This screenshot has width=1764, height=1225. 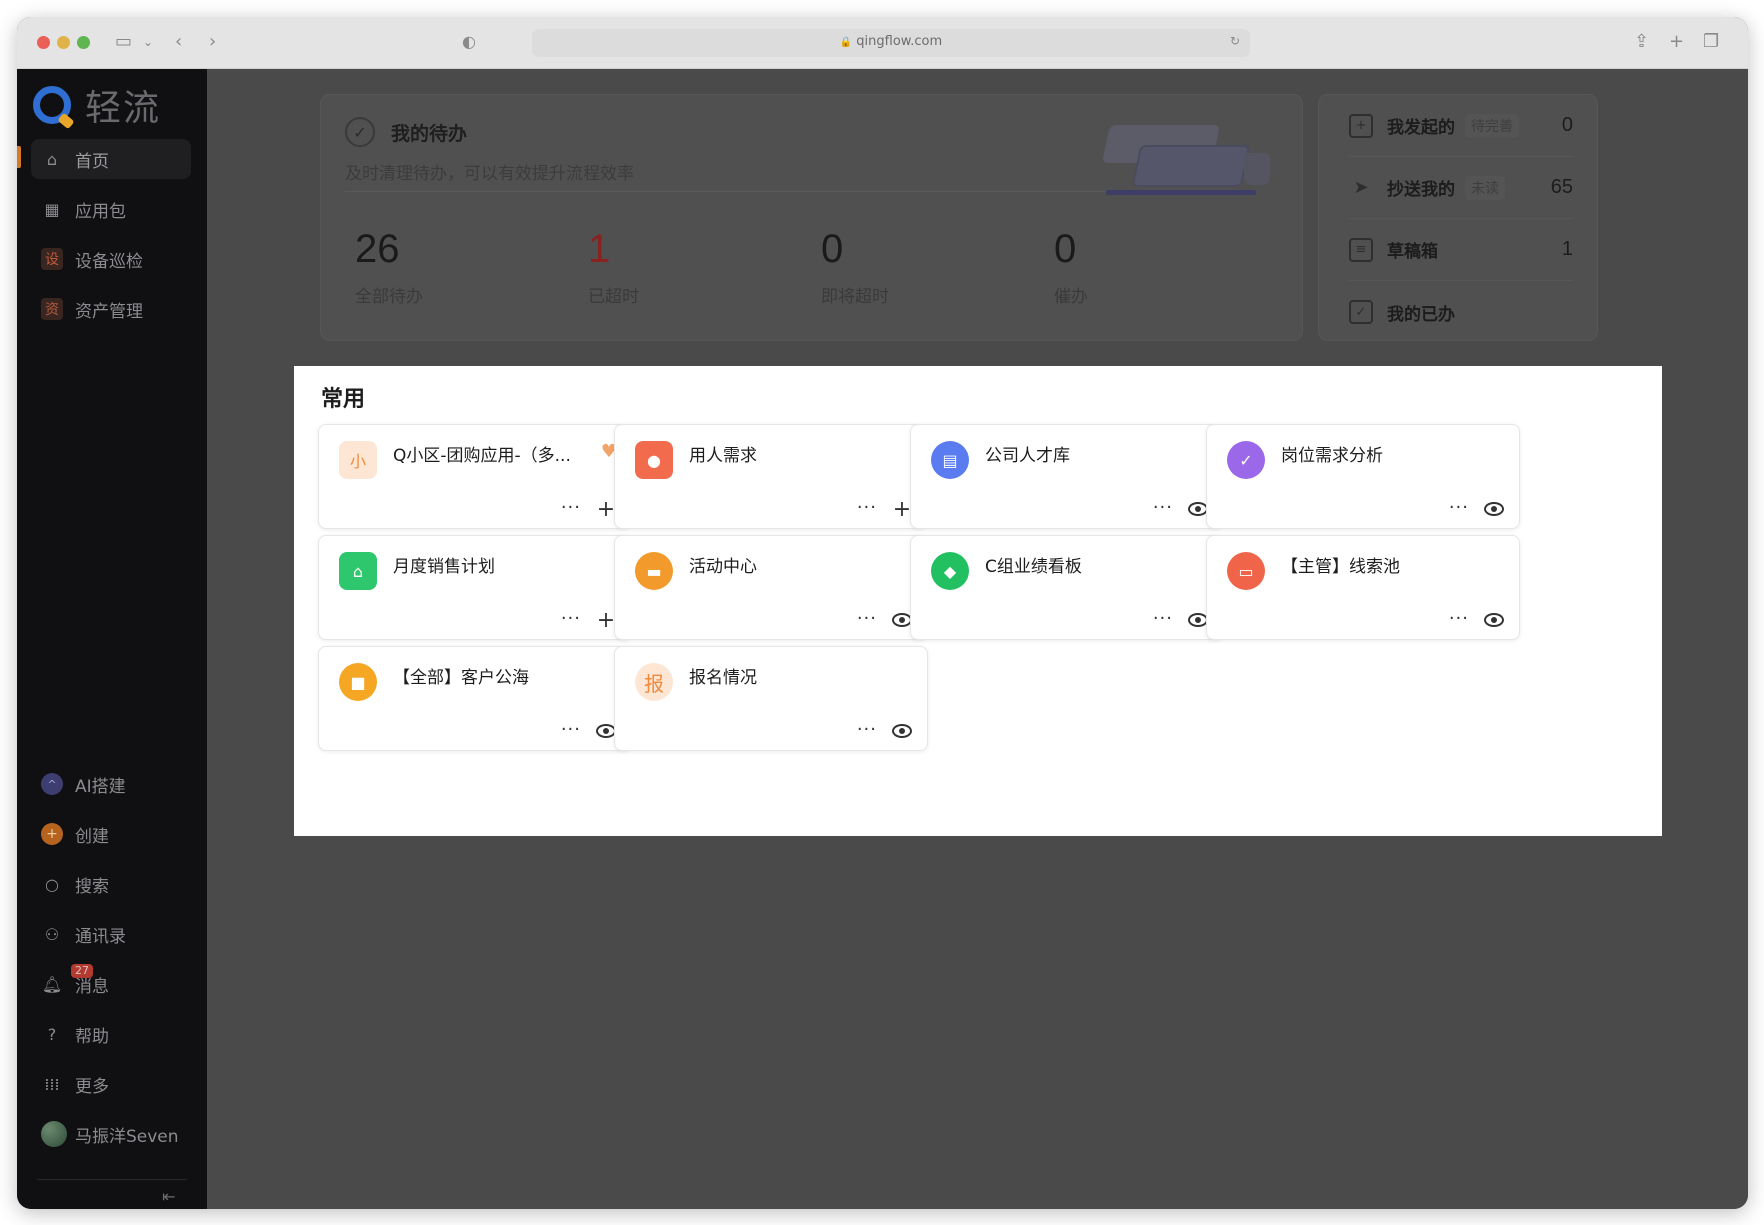 I want to click on app-card: ✓ 岗位需求分析 ···, so click(x=1363, y=476).